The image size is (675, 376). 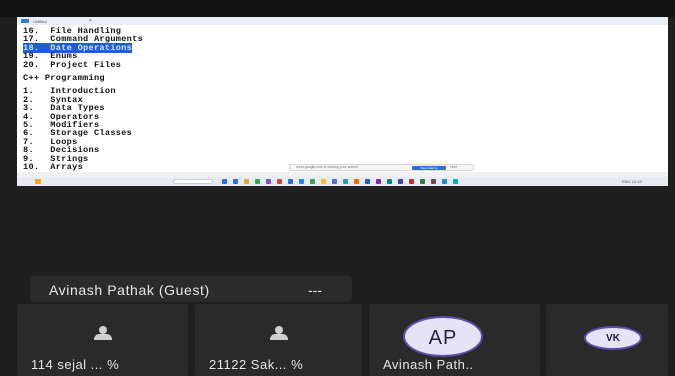 I want to click on participant-tile: VK, so click(x=607, y=340).